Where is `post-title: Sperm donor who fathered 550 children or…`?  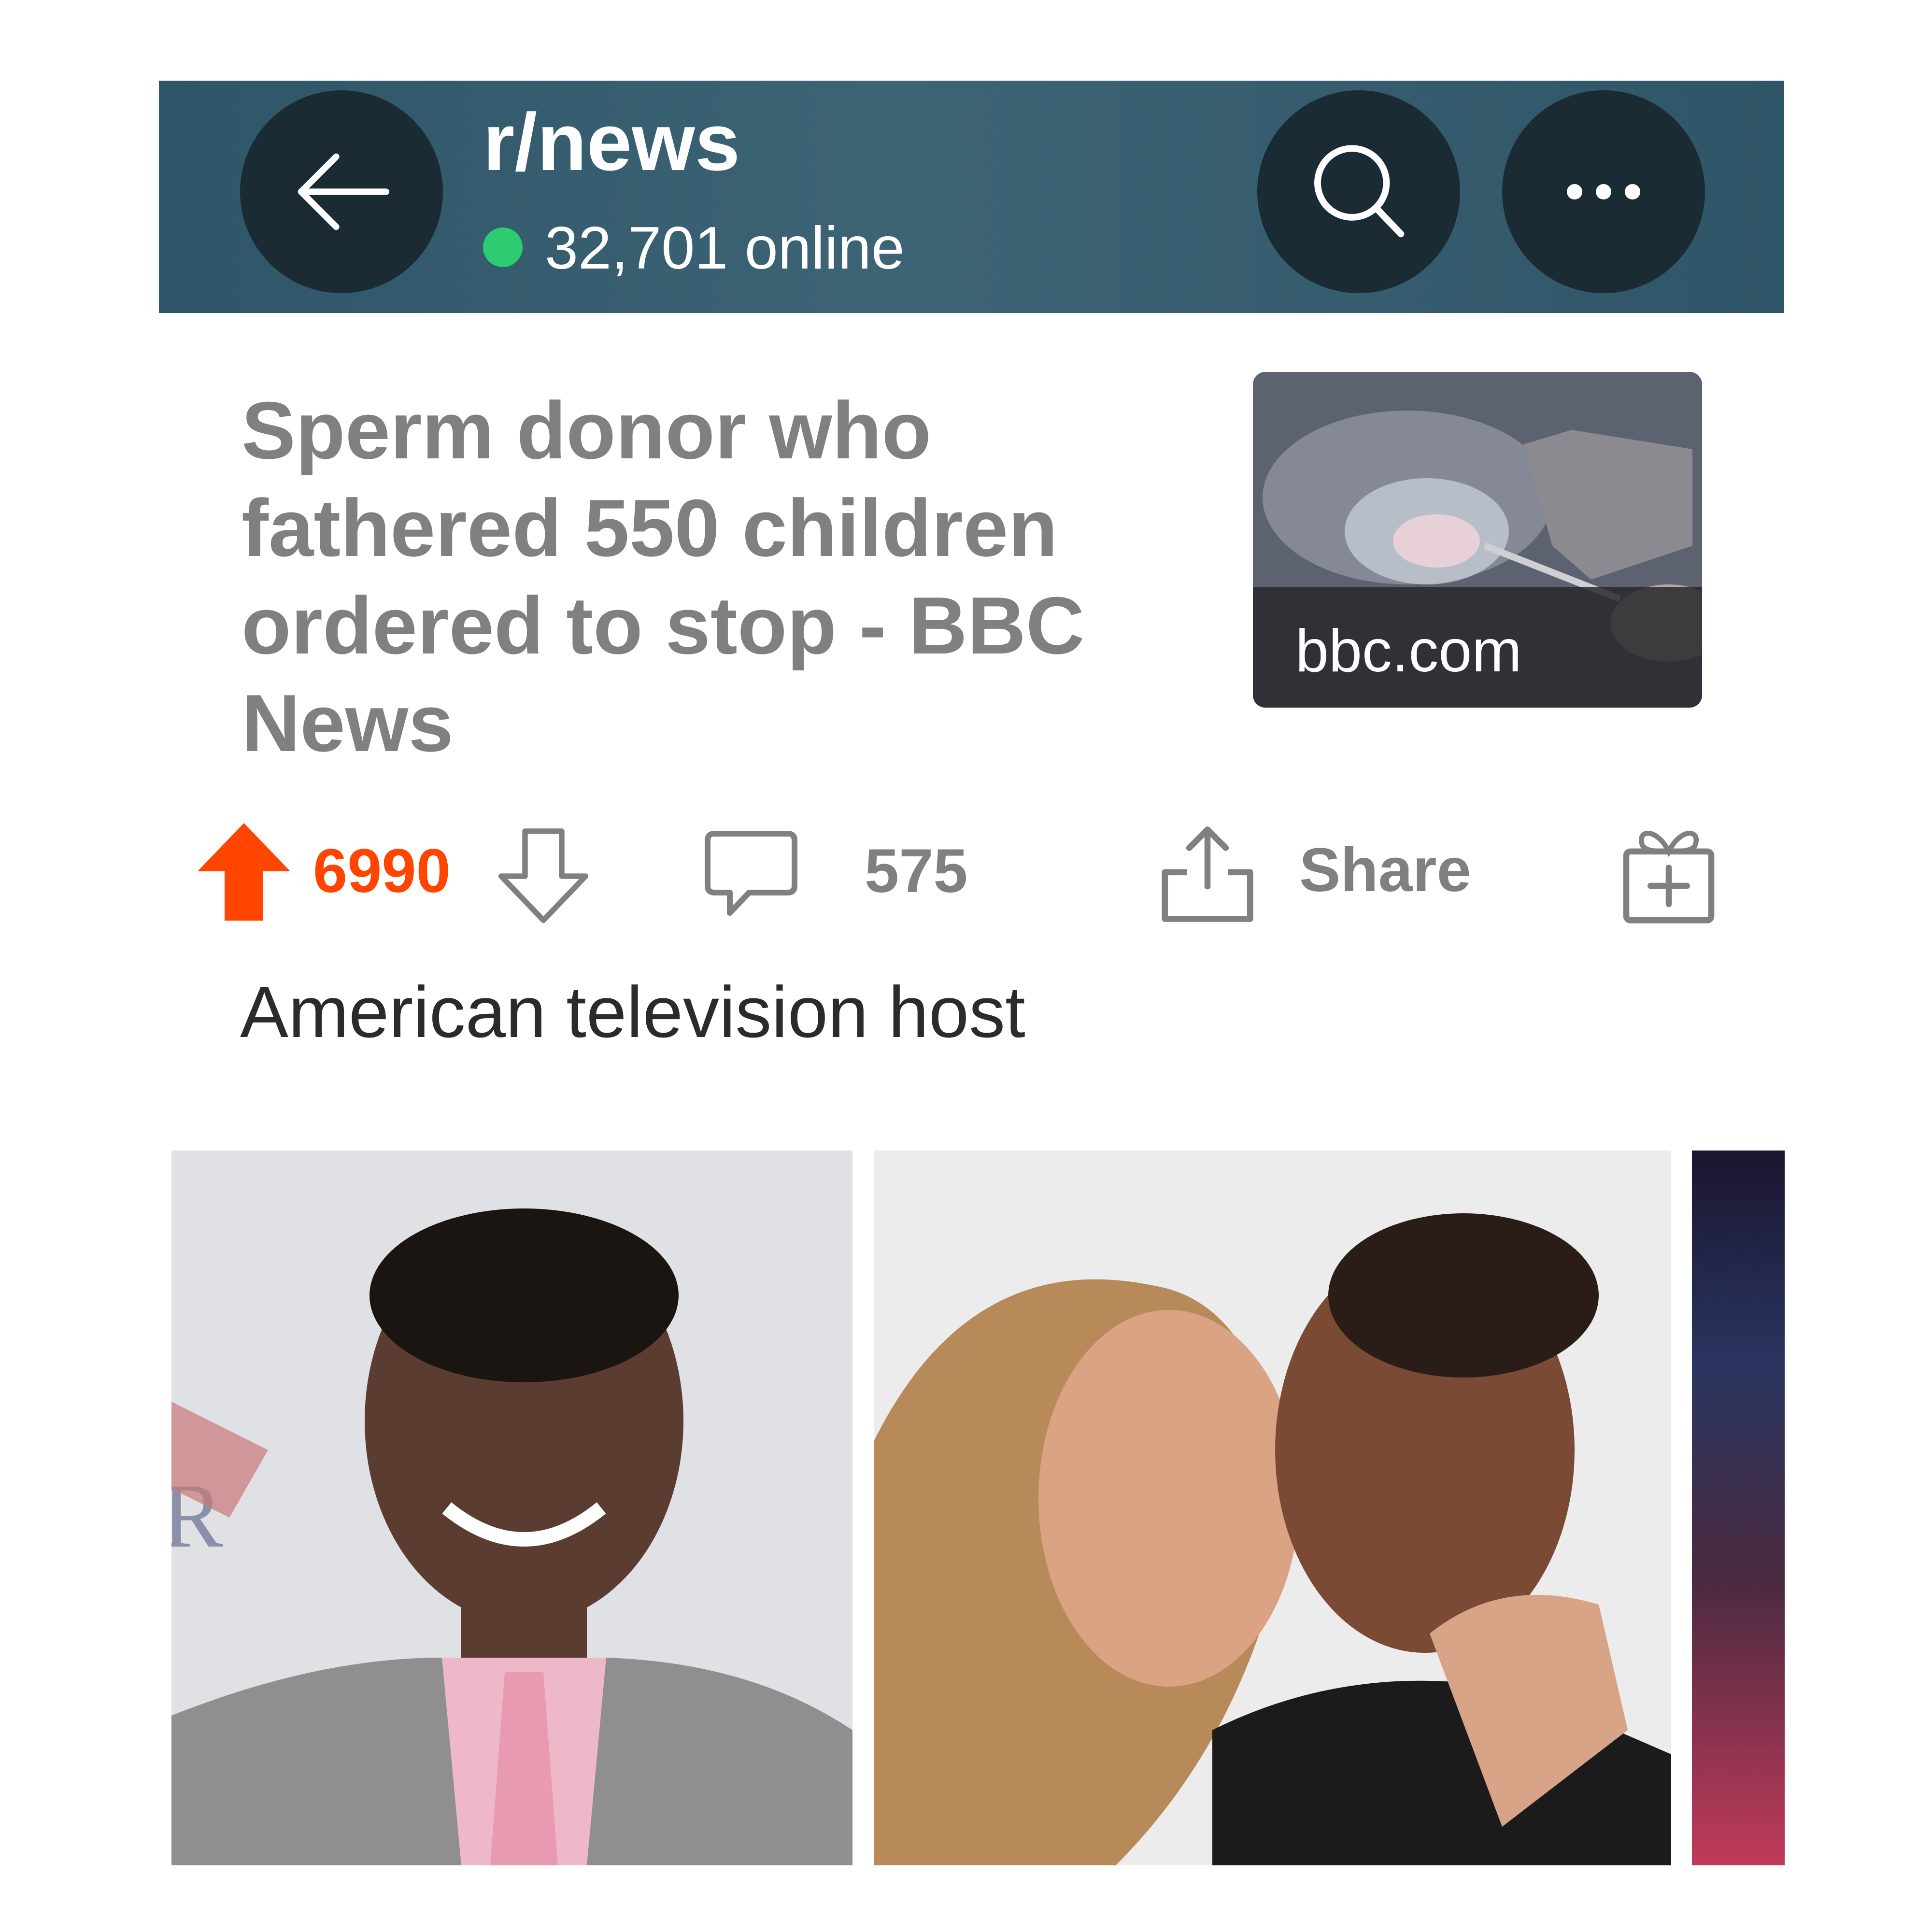 post-title: Sperm donor who fathered 550 children or… is located at coordinates (676, 577).